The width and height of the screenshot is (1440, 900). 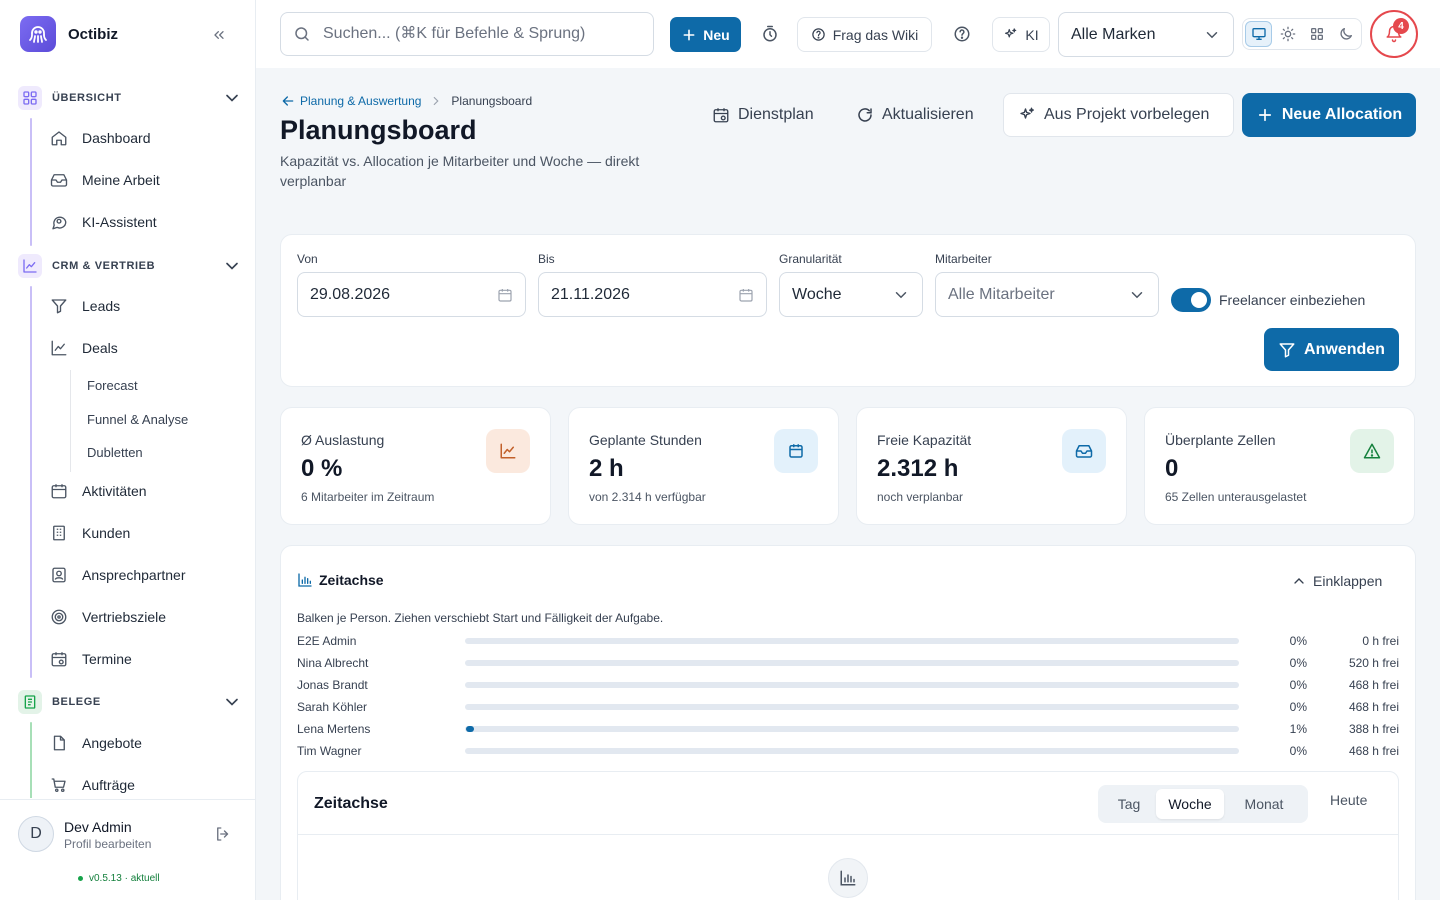 I want to click on section-documents: BELEGE, so click(x=130, y=702).